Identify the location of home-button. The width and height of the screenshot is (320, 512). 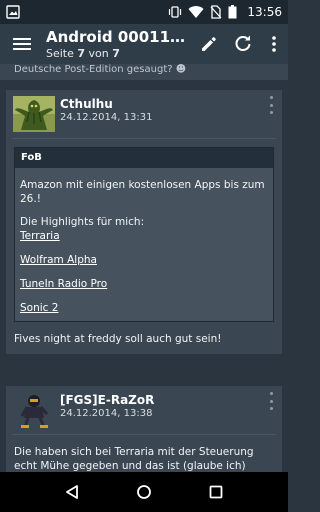
(144, 492).